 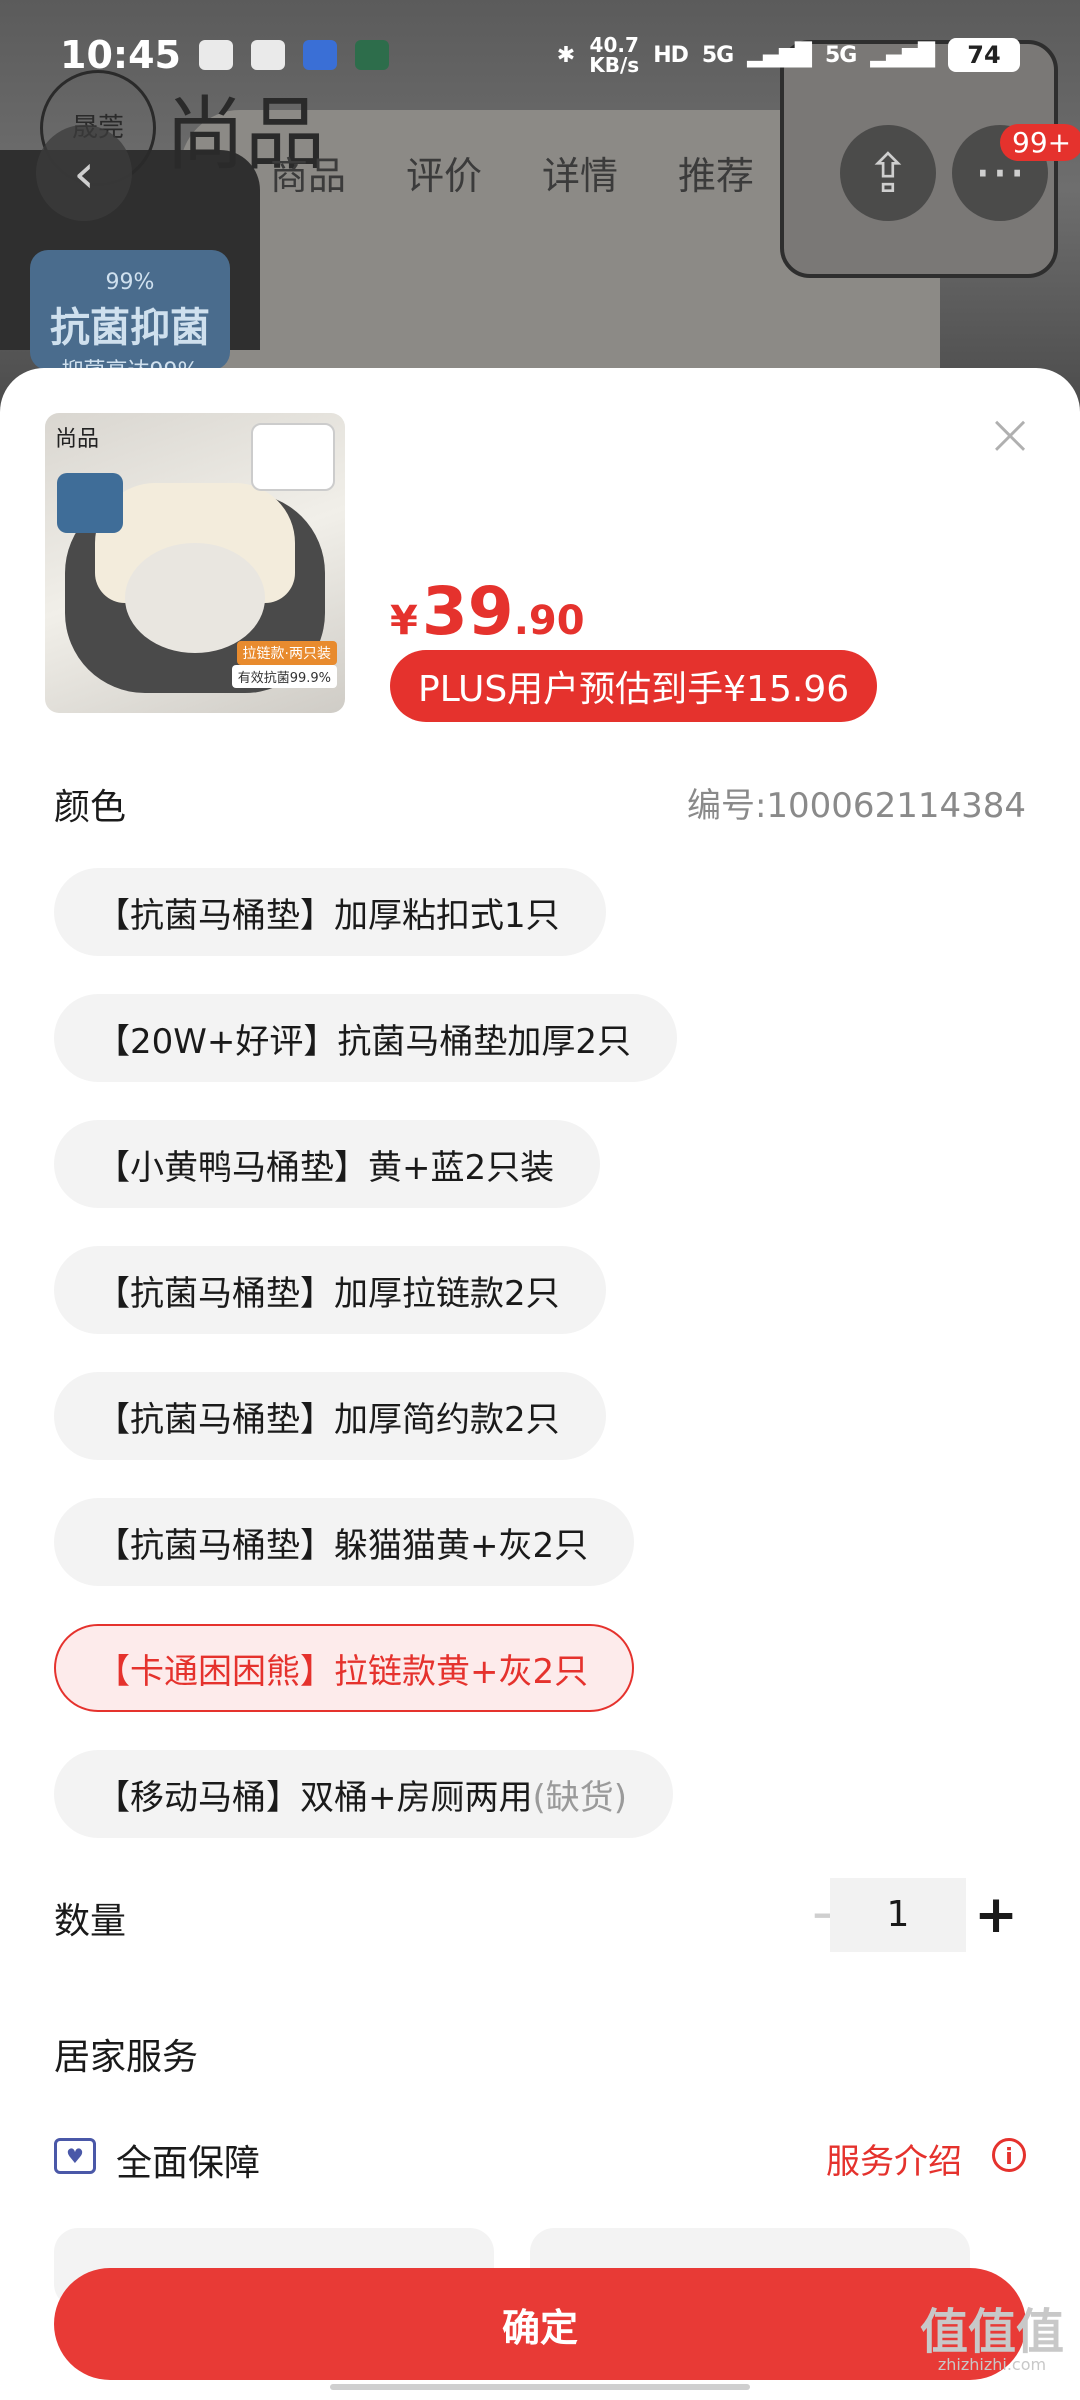 What do you see at coordinates (195, 598) in the screenshot?
I see `thumb-seat-hole` at bounding box center [195, 598].